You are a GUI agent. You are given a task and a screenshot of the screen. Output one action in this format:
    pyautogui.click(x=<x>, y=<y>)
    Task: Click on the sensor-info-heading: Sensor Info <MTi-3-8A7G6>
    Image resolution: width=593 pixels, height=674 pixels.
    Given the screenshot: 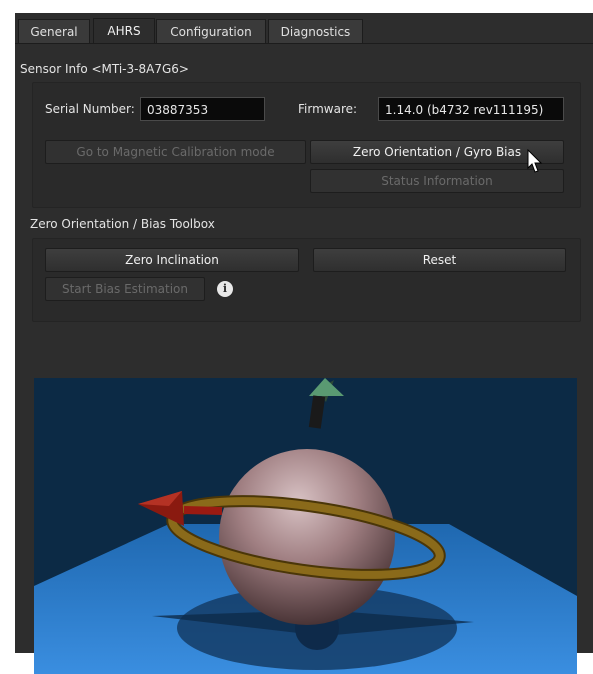 What is the action you would take?
    pyautogui.click(x=104, y=69)
    